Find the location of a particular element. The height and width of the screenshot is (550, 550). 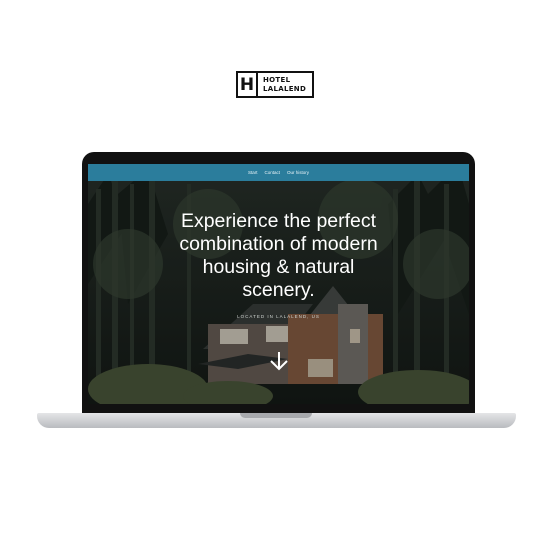

top-navigation: Start Contact Our history is located at coordinates (278, 172).